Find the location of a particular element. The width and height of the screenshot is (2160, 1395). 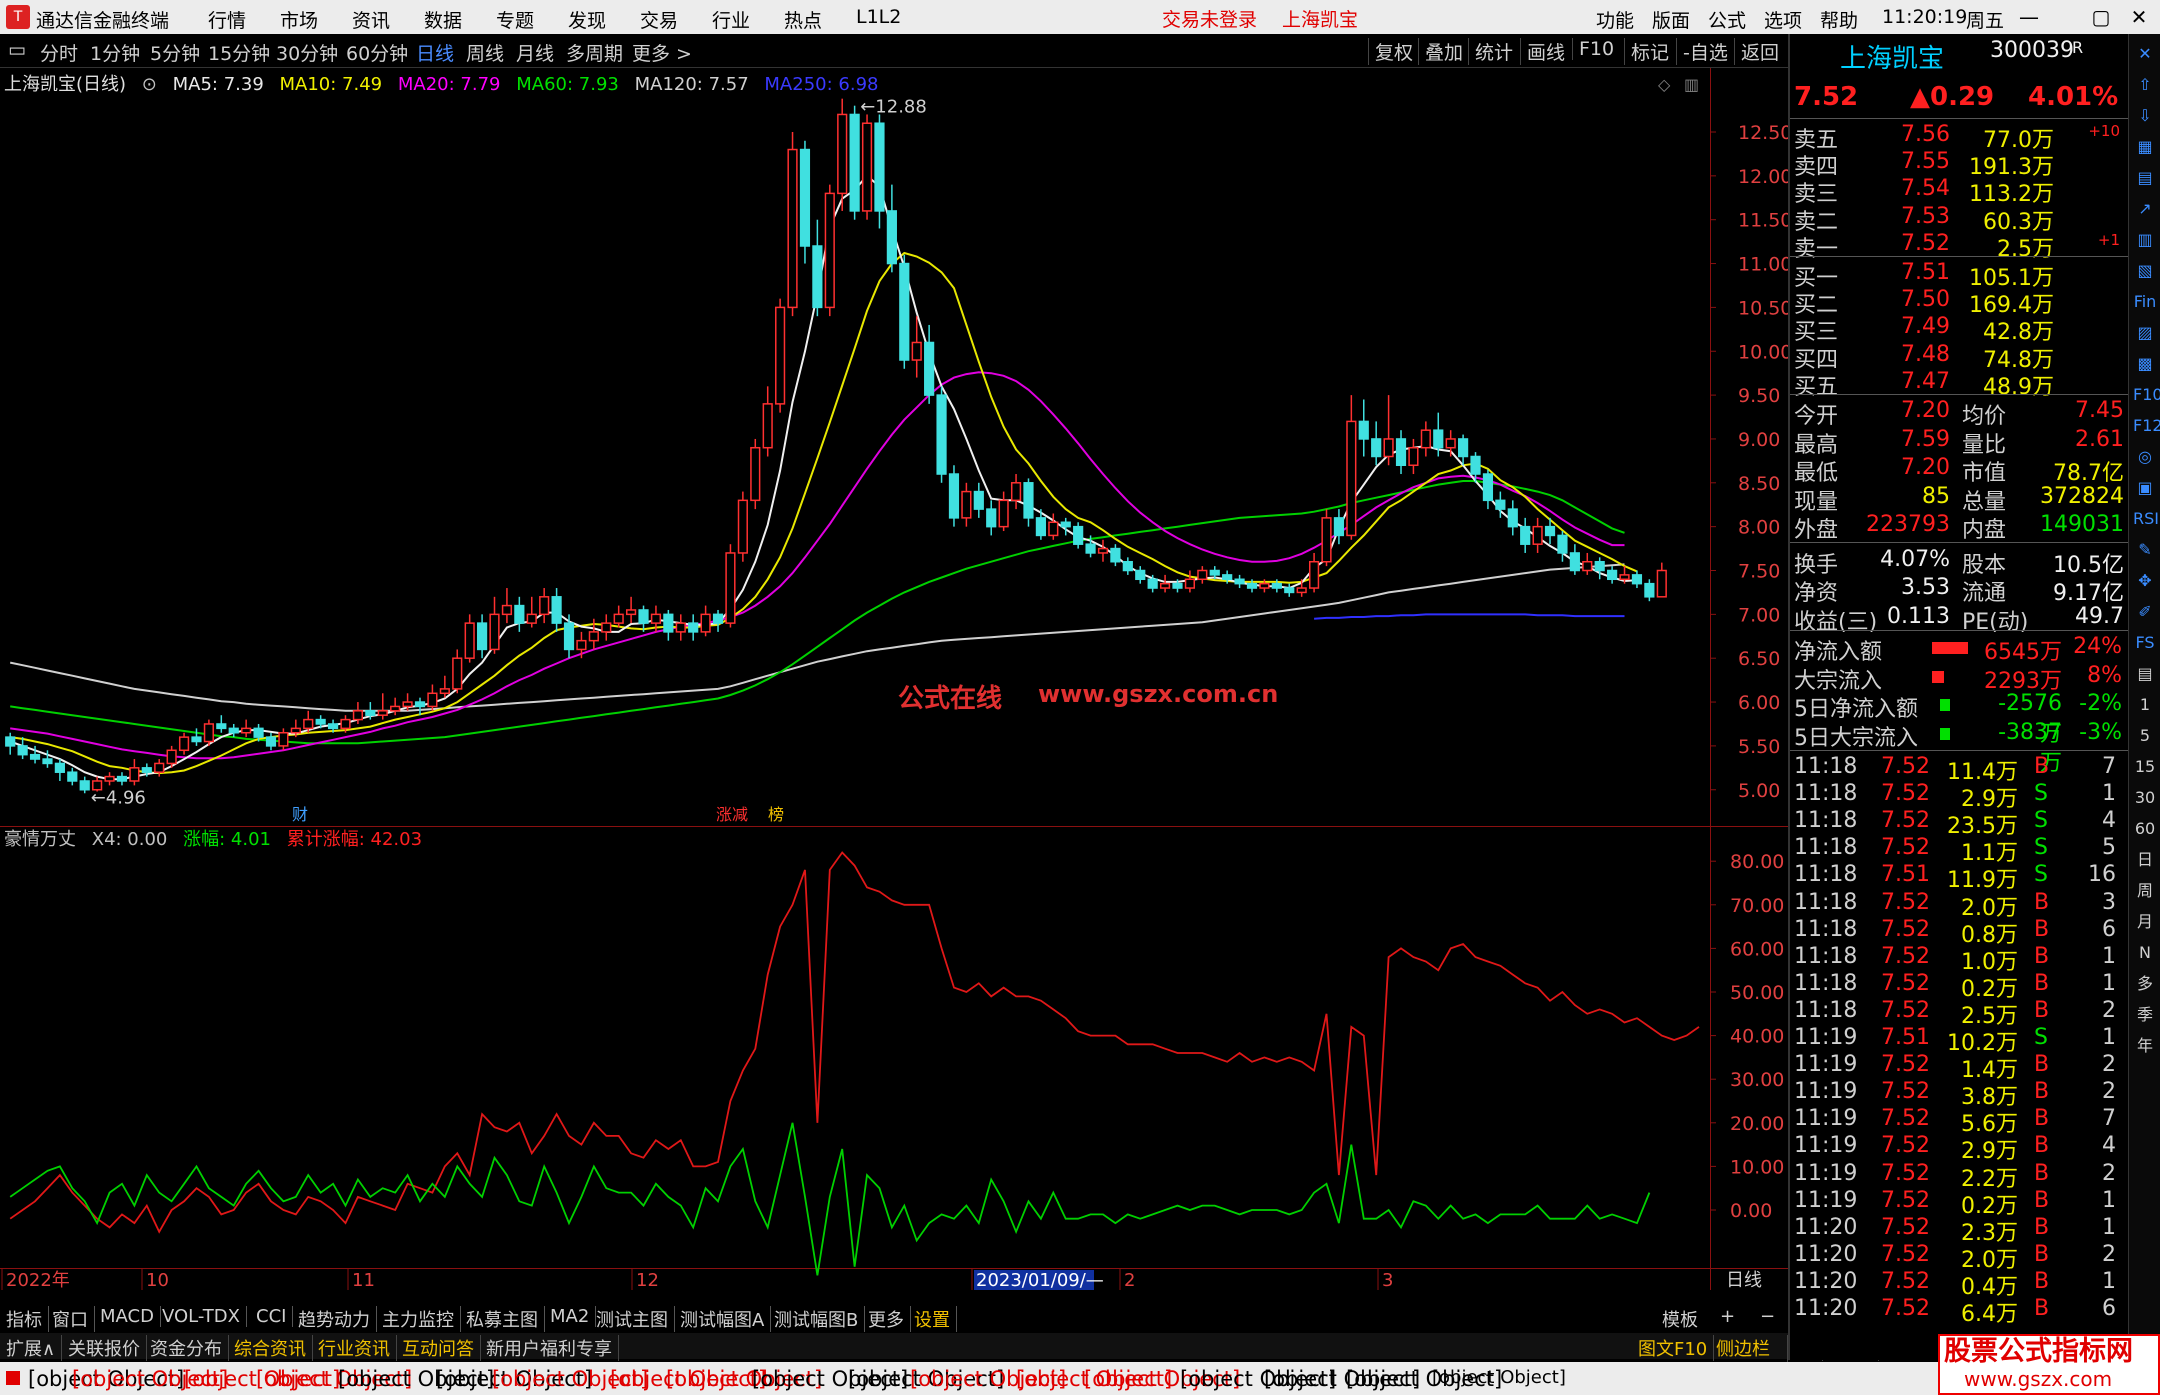

sidebar-icon: ▥ is located at coordinates (2145, 240).